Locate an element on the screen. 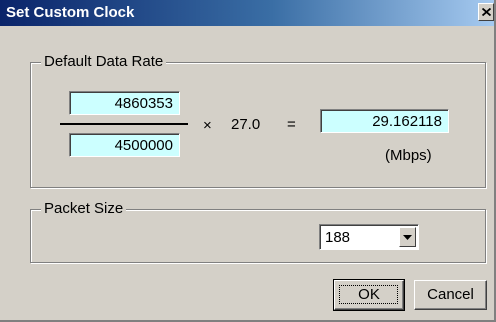  chevron-down-icon is located at coordinates (407, 237).